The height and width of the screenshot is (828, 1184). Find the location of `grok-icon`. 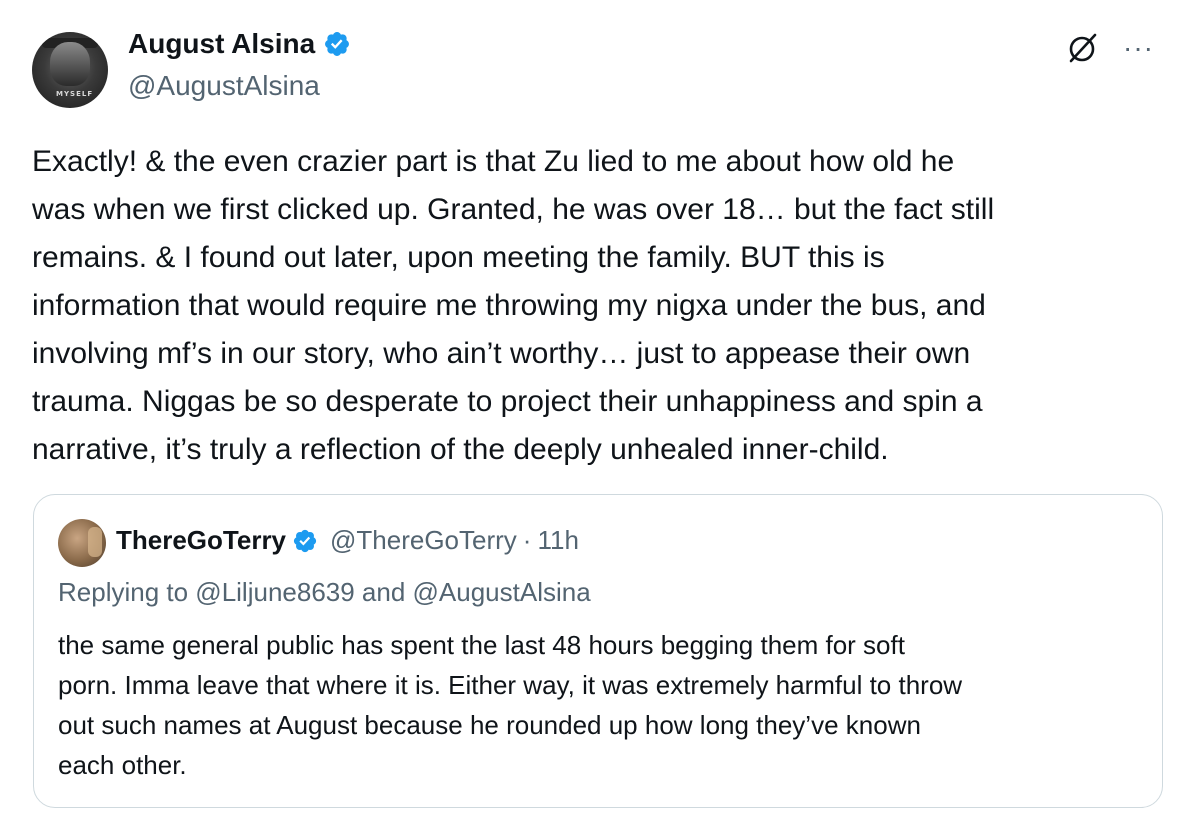

grok-icon is located at coordinates (1083, 48).